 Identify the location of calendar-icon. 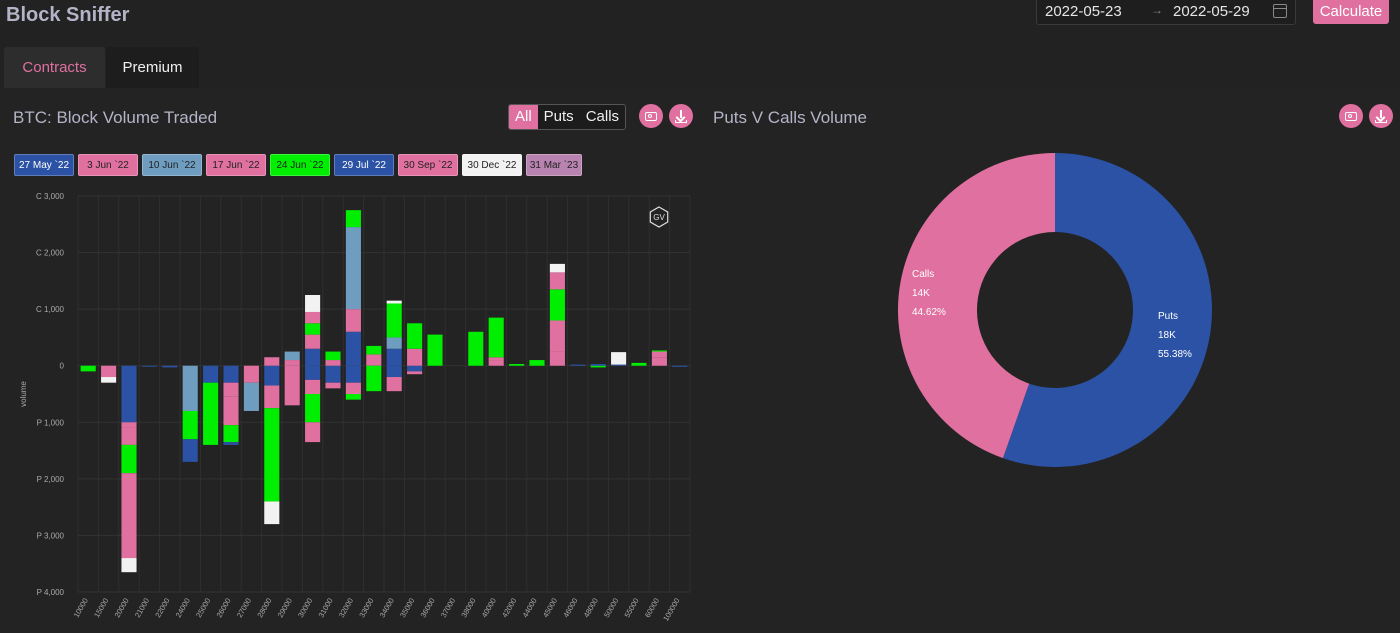
(1280, 11).